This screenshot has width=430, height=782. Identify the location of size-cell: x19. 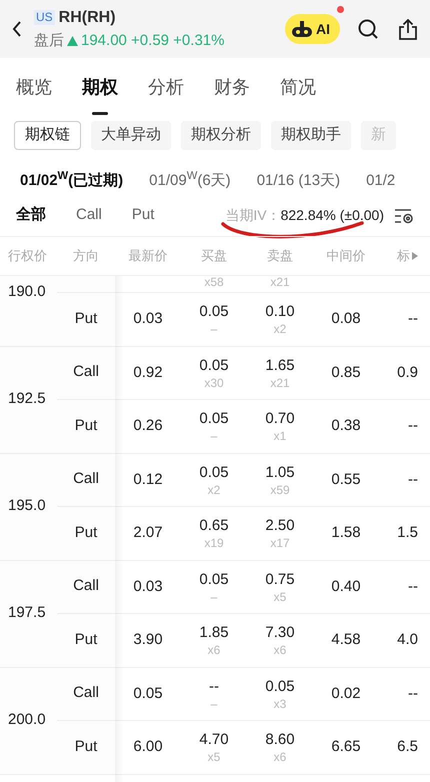
(214, 543).